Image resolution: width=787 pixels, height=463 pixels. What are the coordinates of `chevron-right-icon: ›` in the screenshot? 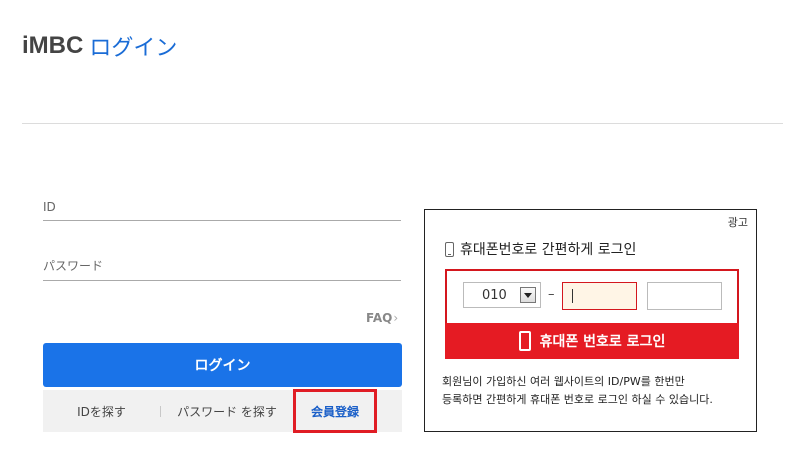 It's located at (396, 318).